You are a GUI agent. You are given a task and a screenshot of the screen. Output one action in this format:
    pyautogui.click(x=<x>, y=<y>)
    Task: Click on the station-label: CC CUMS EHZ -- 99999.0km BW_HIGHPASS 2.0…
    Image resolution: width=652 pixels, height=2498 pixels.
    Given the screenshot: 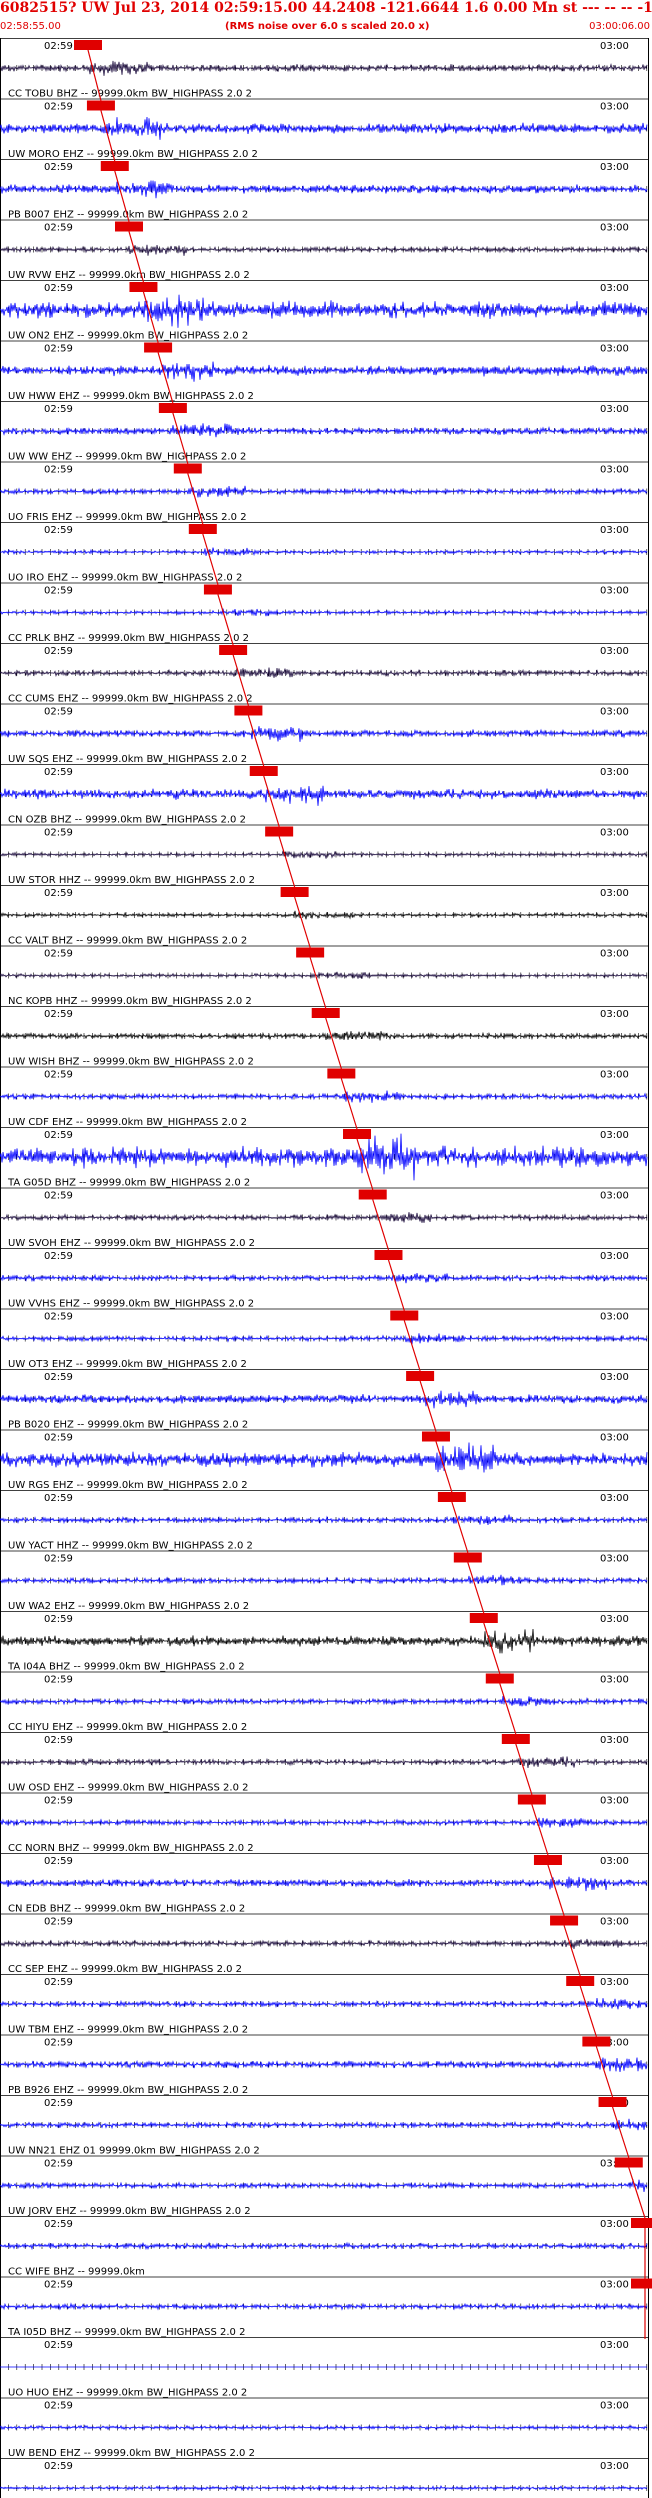 What is the action you would take?
    pyautogui.click(x=130, y=699)
    